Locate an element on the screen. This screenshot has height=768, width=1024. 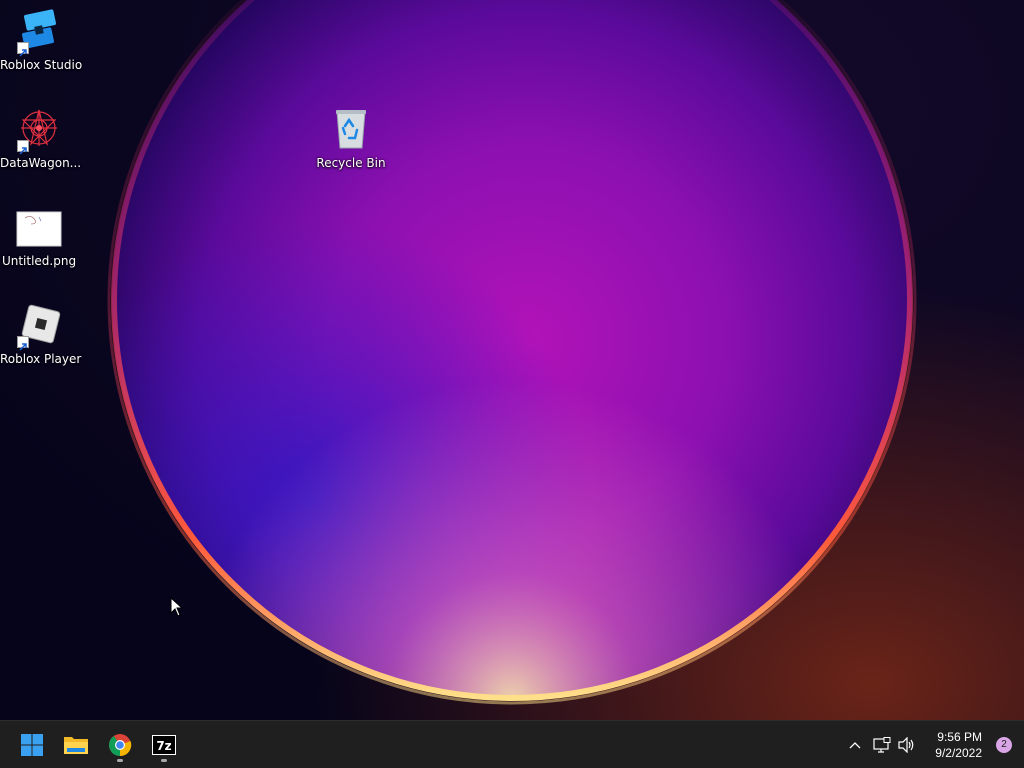
file-explorer-icon is located at coordinates (76, 745).